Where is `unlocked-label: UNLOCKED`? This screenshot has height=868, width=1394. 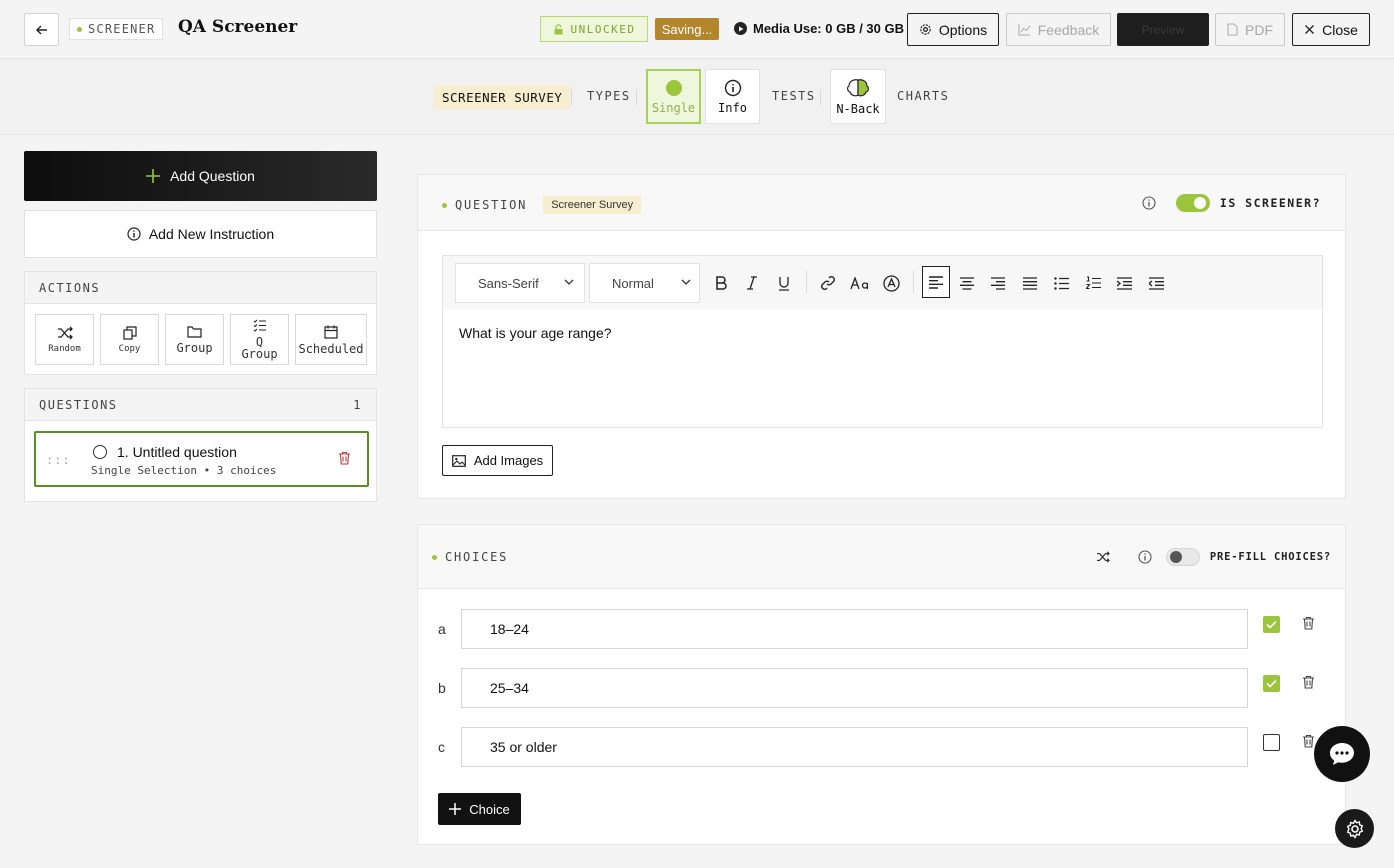 unlocked-label: UNLOCKED is located at coordinates (603, 29).